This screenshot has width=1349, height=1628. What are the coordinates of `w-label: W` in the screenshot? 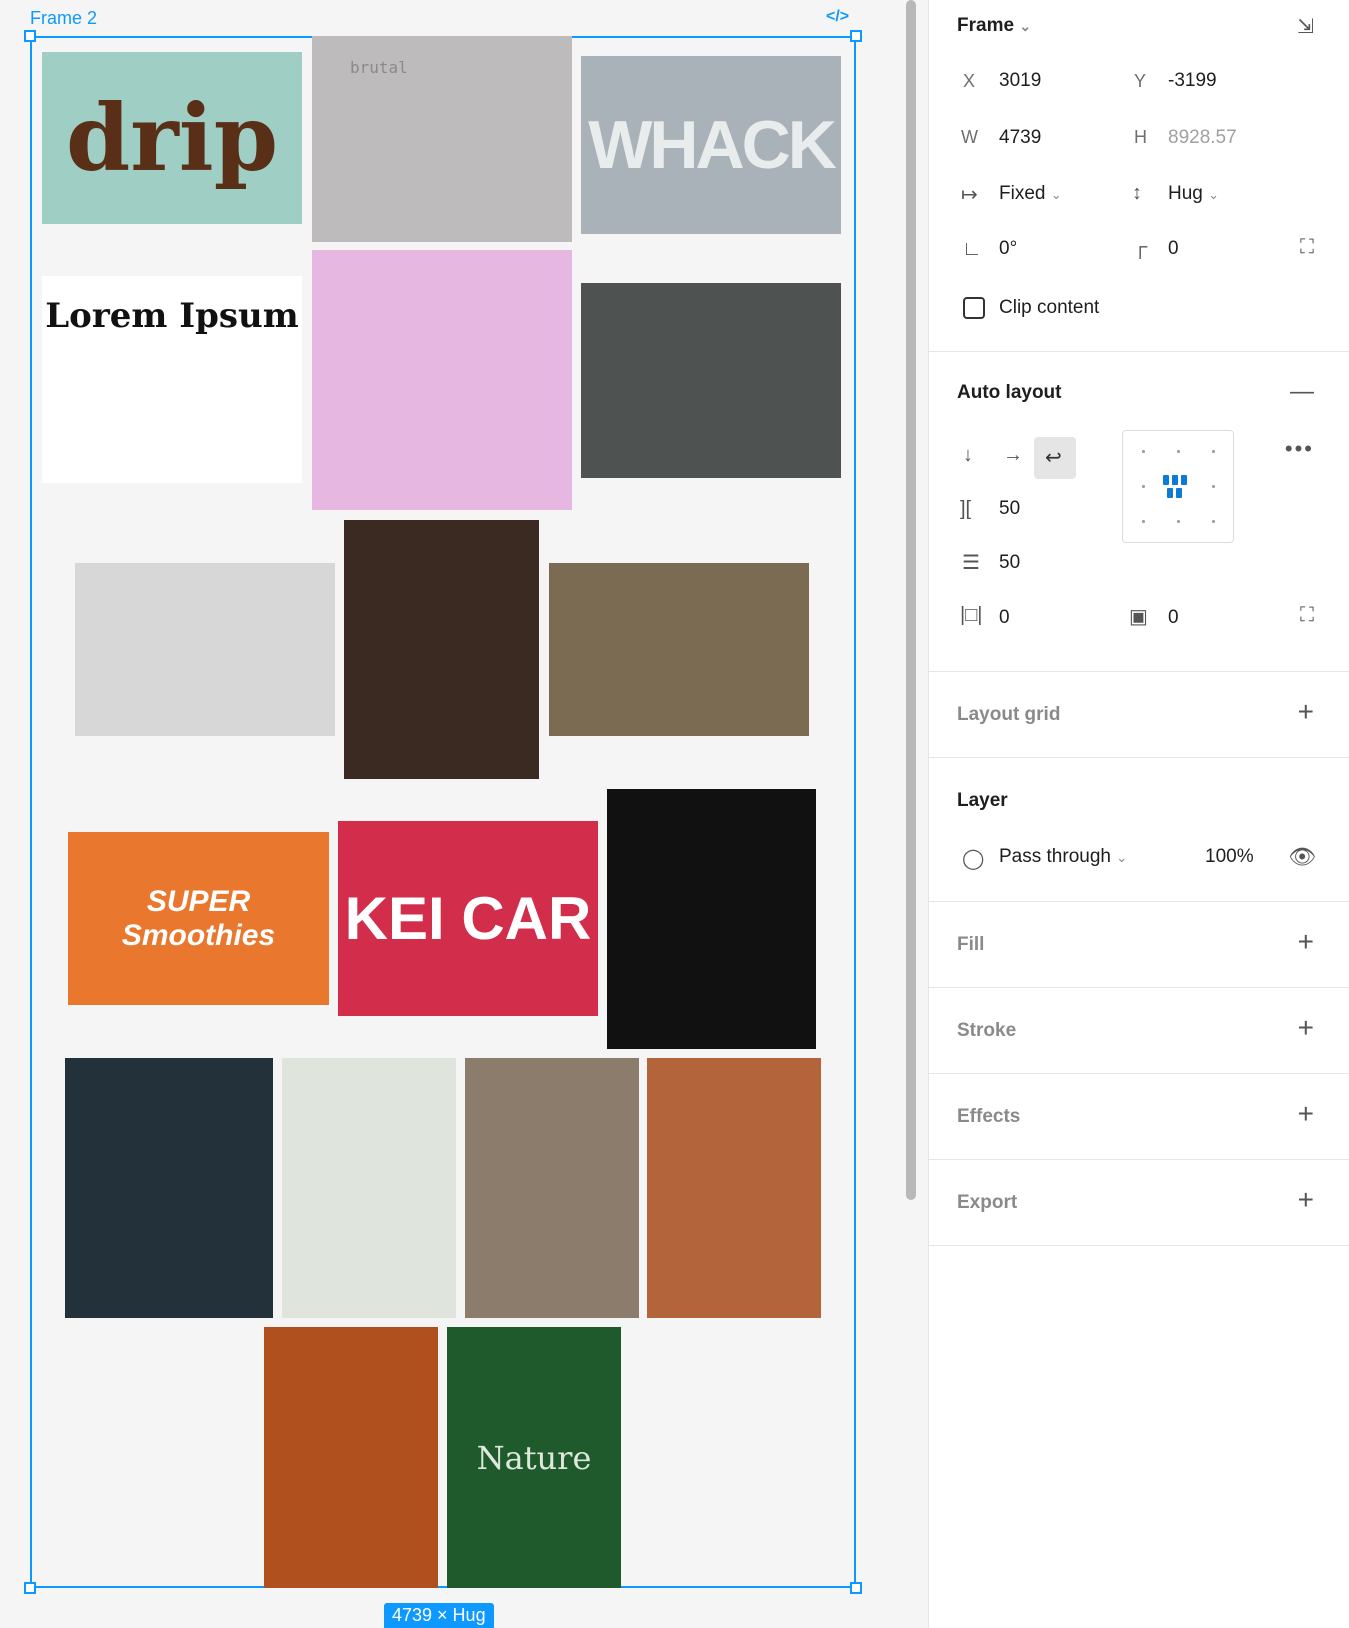 It's located at (969, 137).